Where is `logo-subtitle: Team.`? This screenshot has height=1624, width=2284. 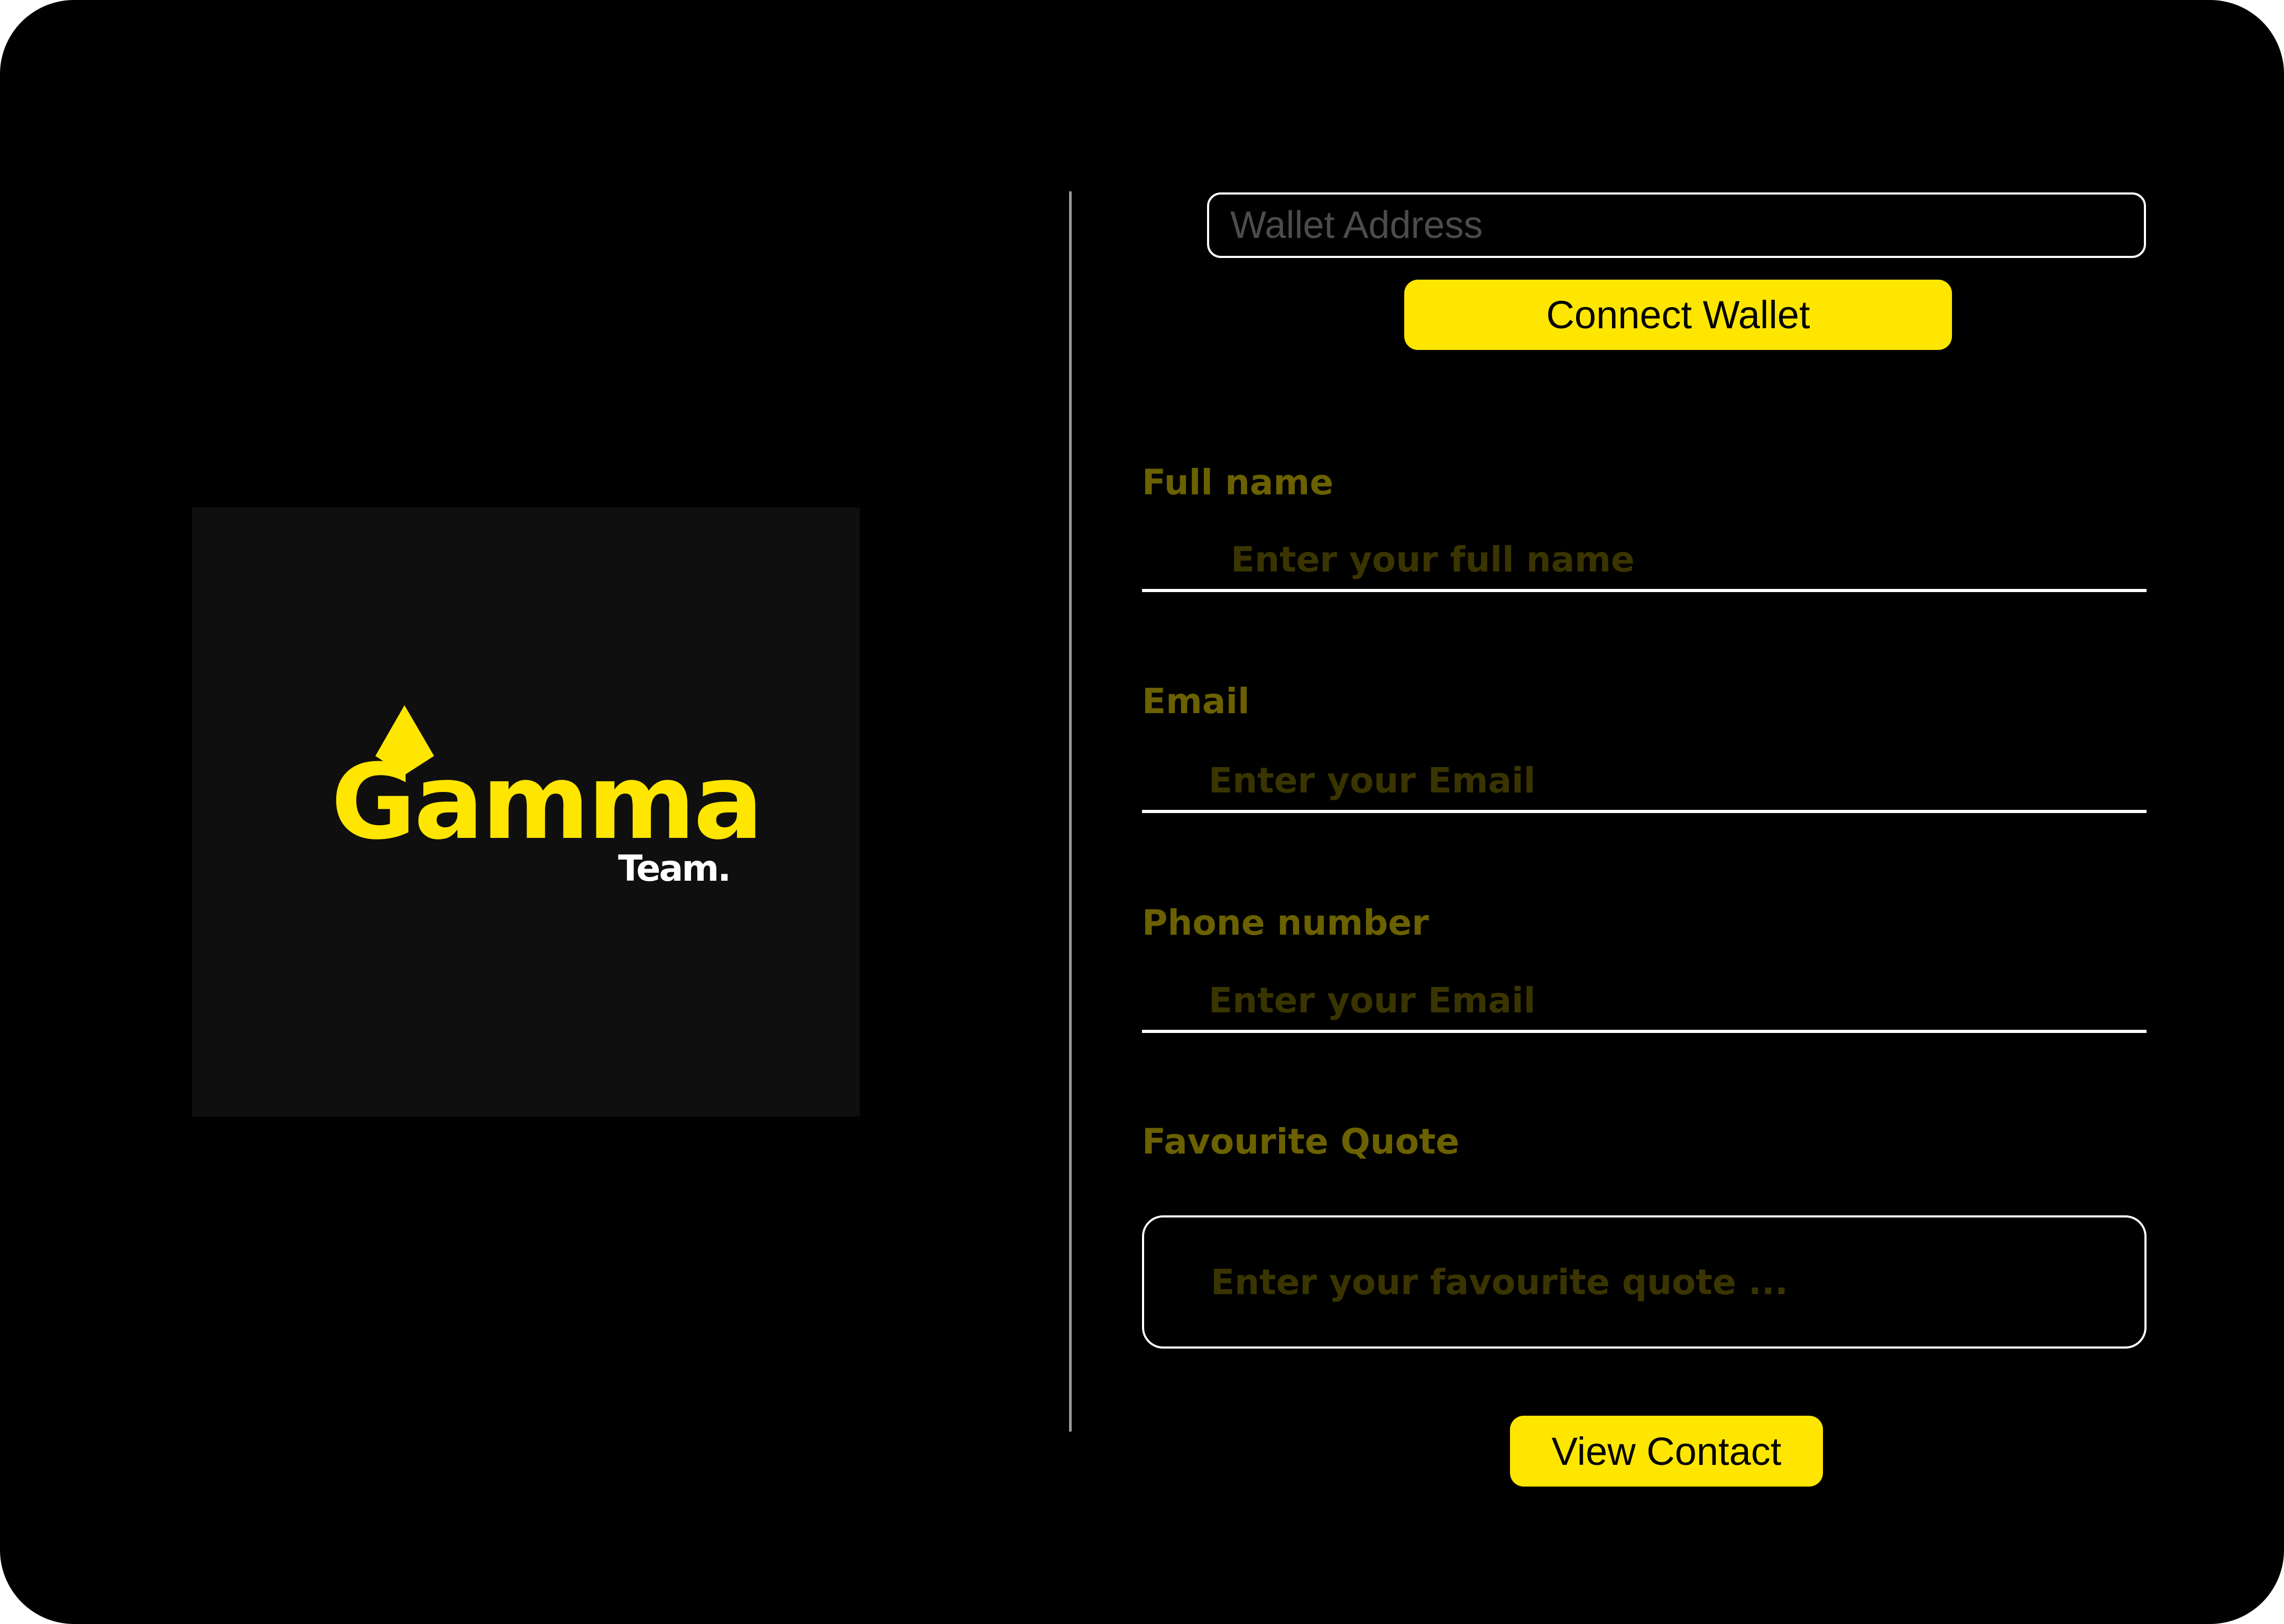 logo-subtitle: Team. is located at coordinates (674, 869).